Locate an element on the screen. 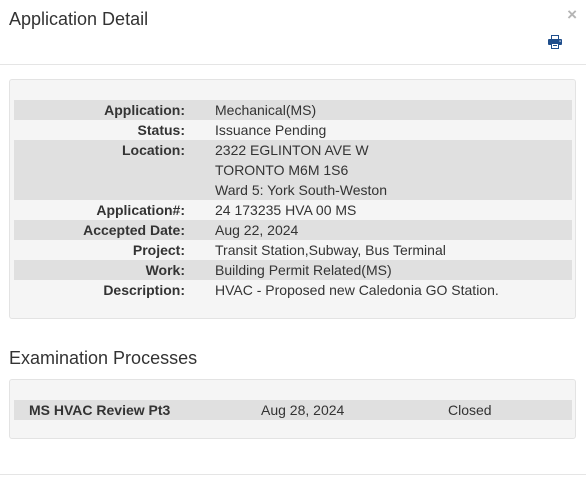 This screenshot has height=491, width=586. examination-name: MS HVAC Review Pt3 is located at coordinates (100, 410).